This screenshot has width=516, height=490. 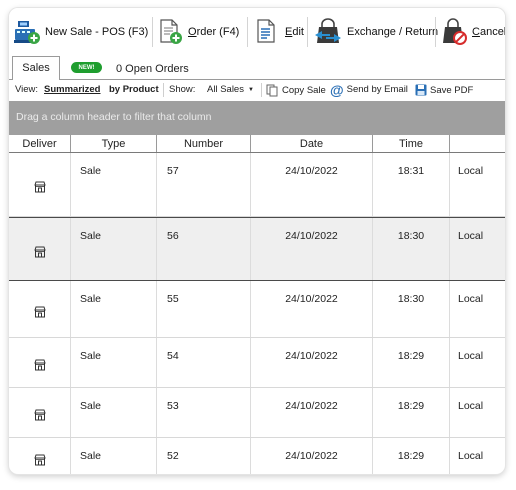 What do you see at coordinates (377, 89) in the screenshot?
I see `send-email-label: Send by Email` at bounding box center [377, 89].